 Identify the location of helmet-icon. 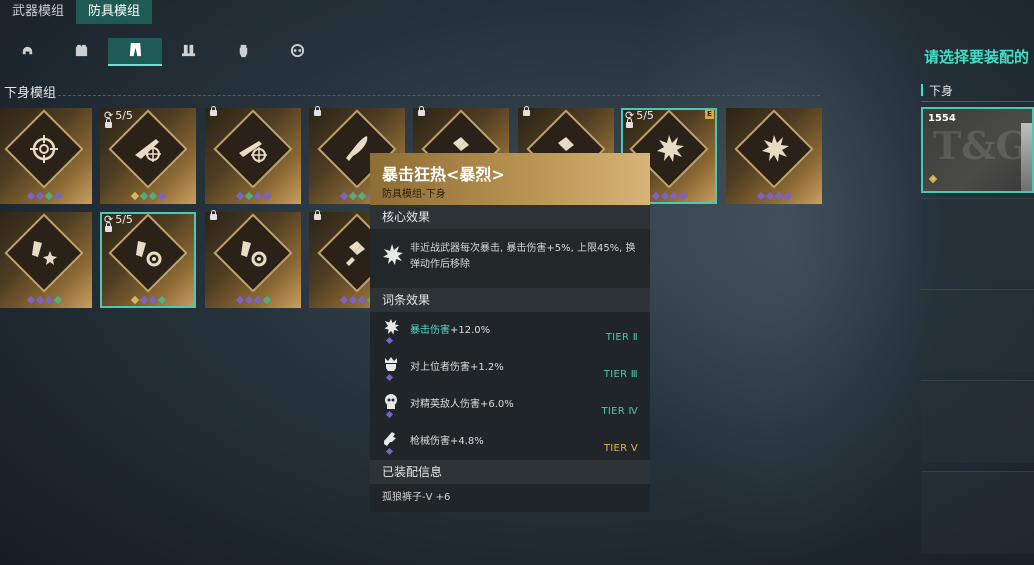
(27, 52).